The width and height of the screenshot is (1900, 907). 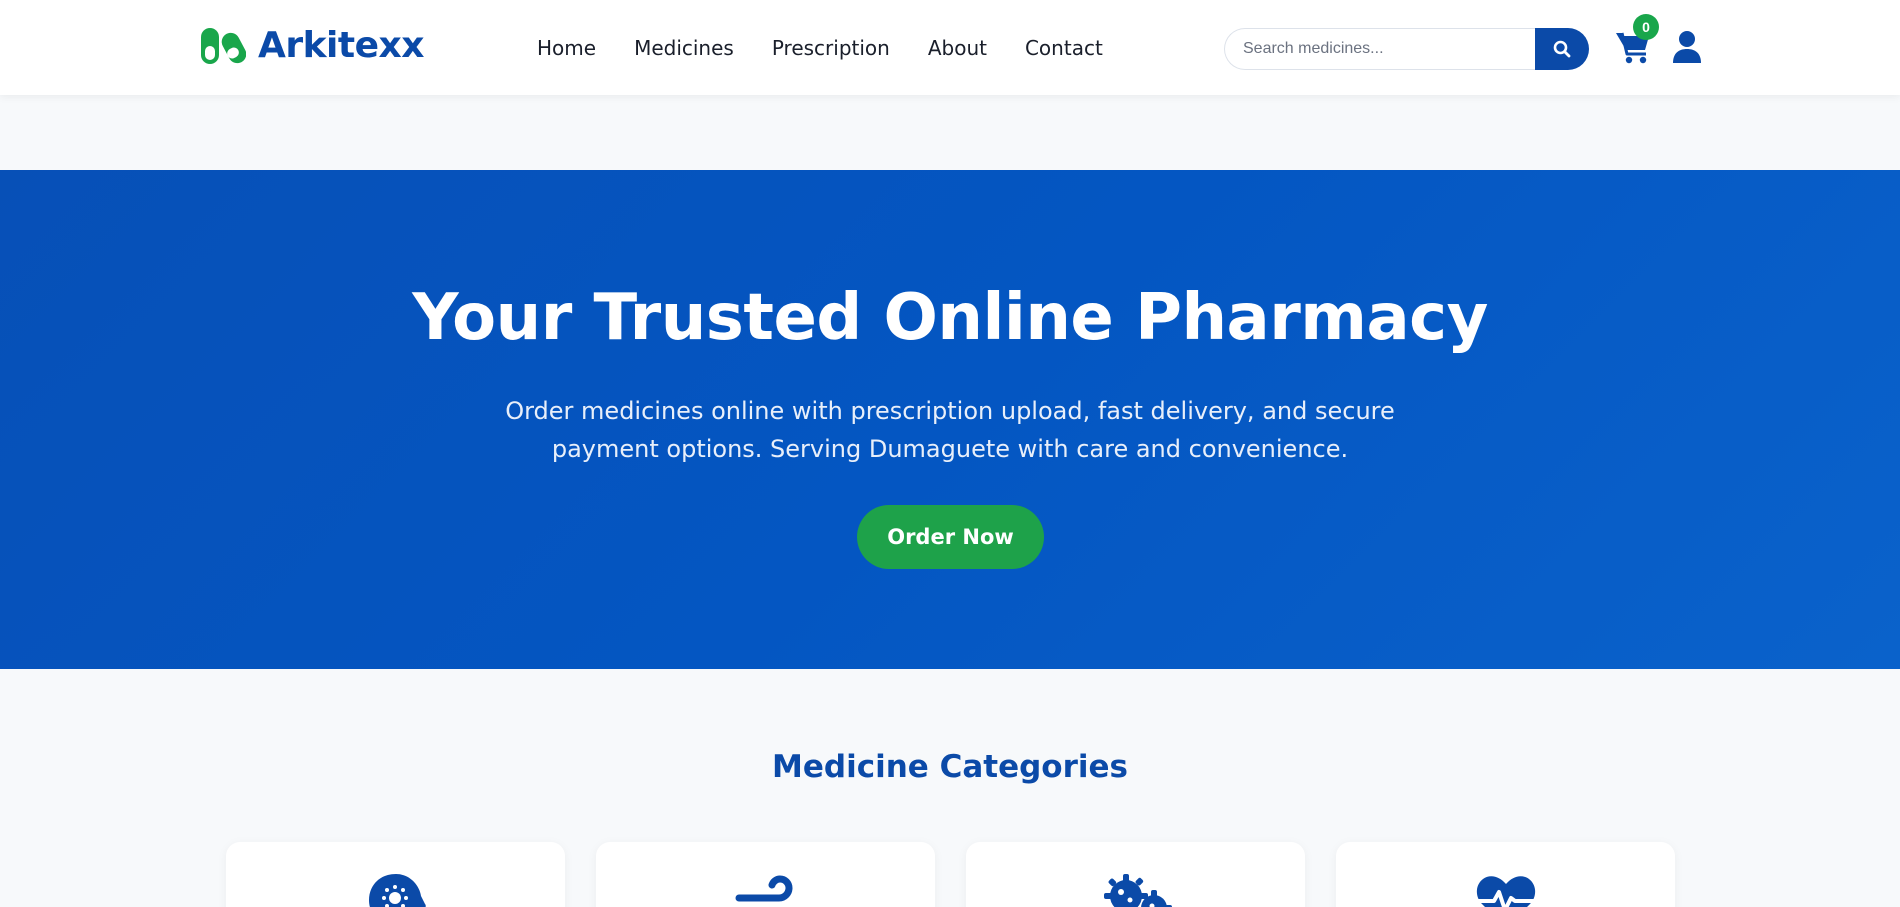 What do you see at coordinates (1646, 27) in the screenshot?
I see `cart-count-badge: 0` at bounding box center [1646, 27].